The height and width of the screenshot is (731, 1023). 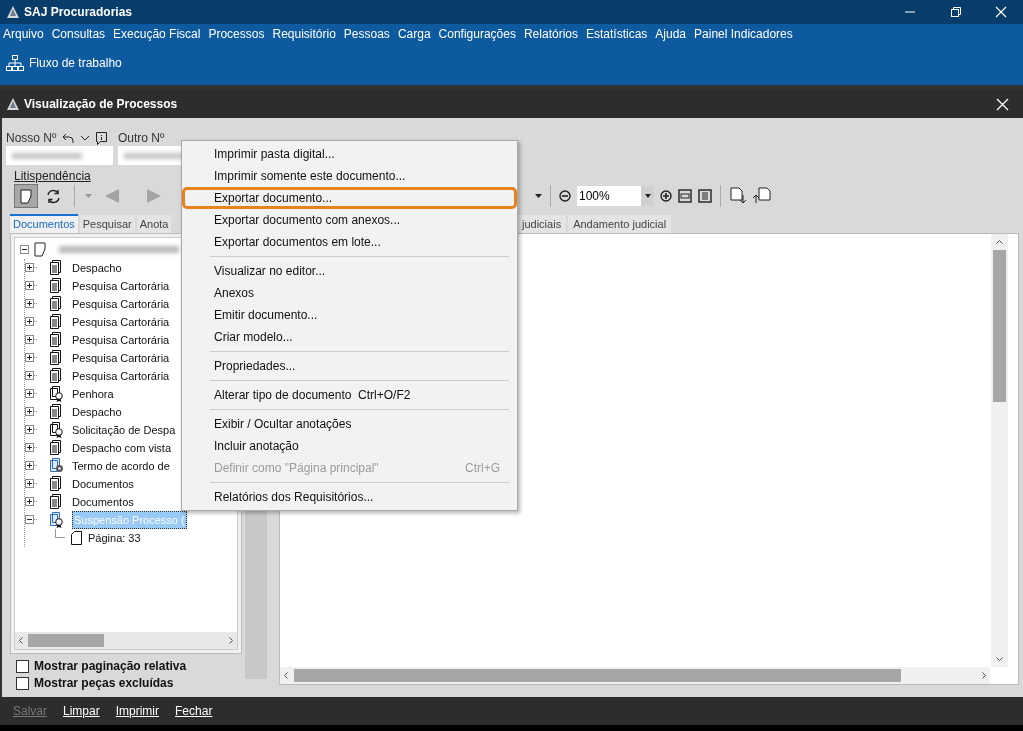 I want to click on menu-item: Relatórios, so click(x=550, y=34).